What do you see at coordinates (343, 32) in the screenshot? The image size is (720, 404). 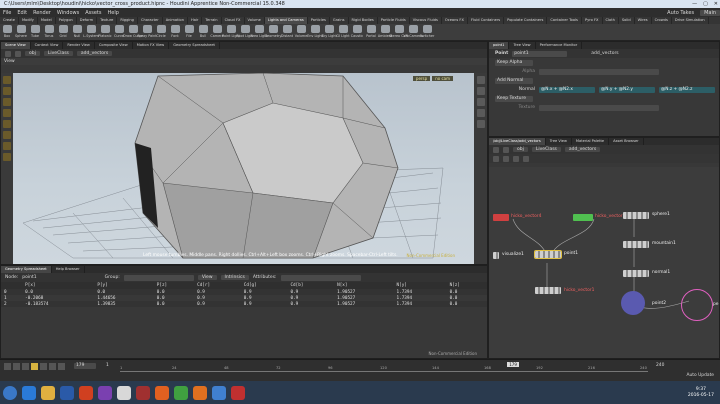 I see `shelf-tool: GI Light` at bounding box center [343, 32].